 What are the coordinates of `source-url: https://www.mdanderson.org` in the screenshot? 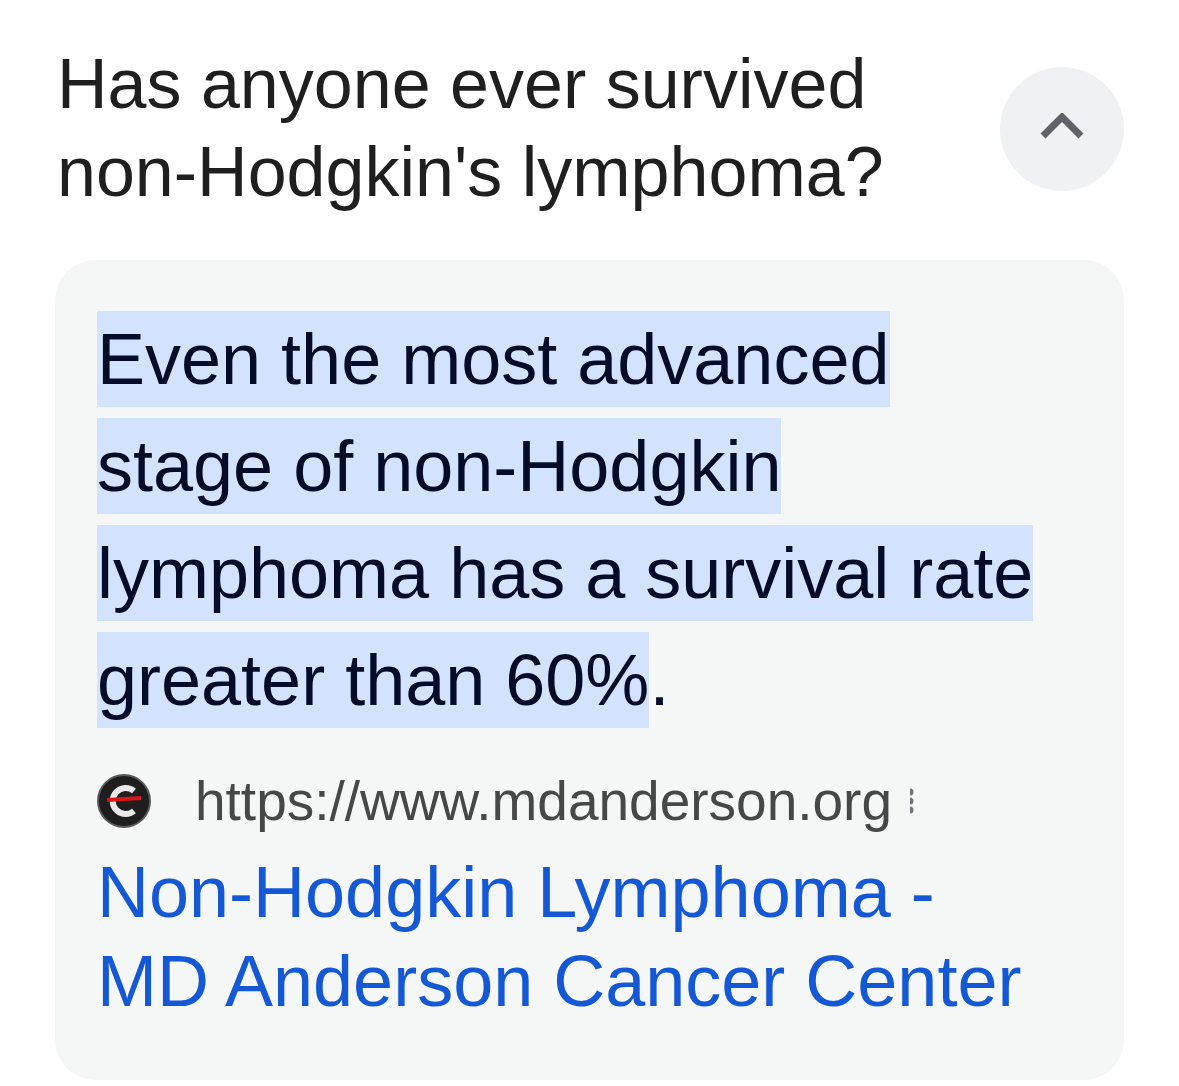 It's located at (543, 801).